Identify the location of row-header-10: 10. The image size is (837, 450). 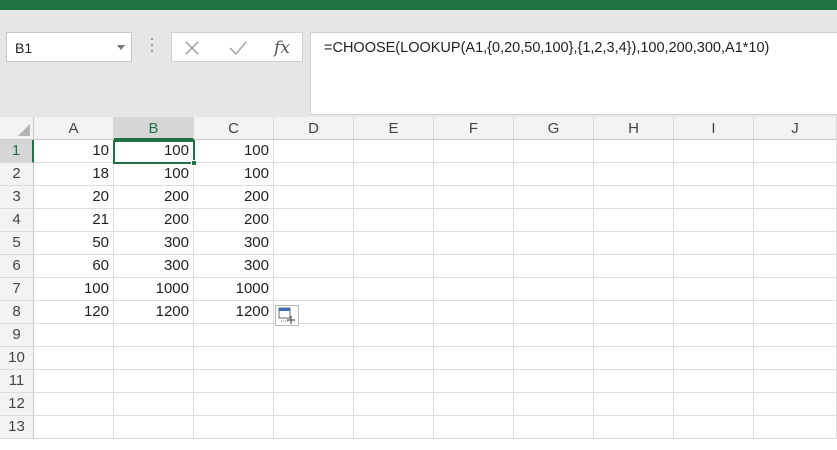
(17, 358).